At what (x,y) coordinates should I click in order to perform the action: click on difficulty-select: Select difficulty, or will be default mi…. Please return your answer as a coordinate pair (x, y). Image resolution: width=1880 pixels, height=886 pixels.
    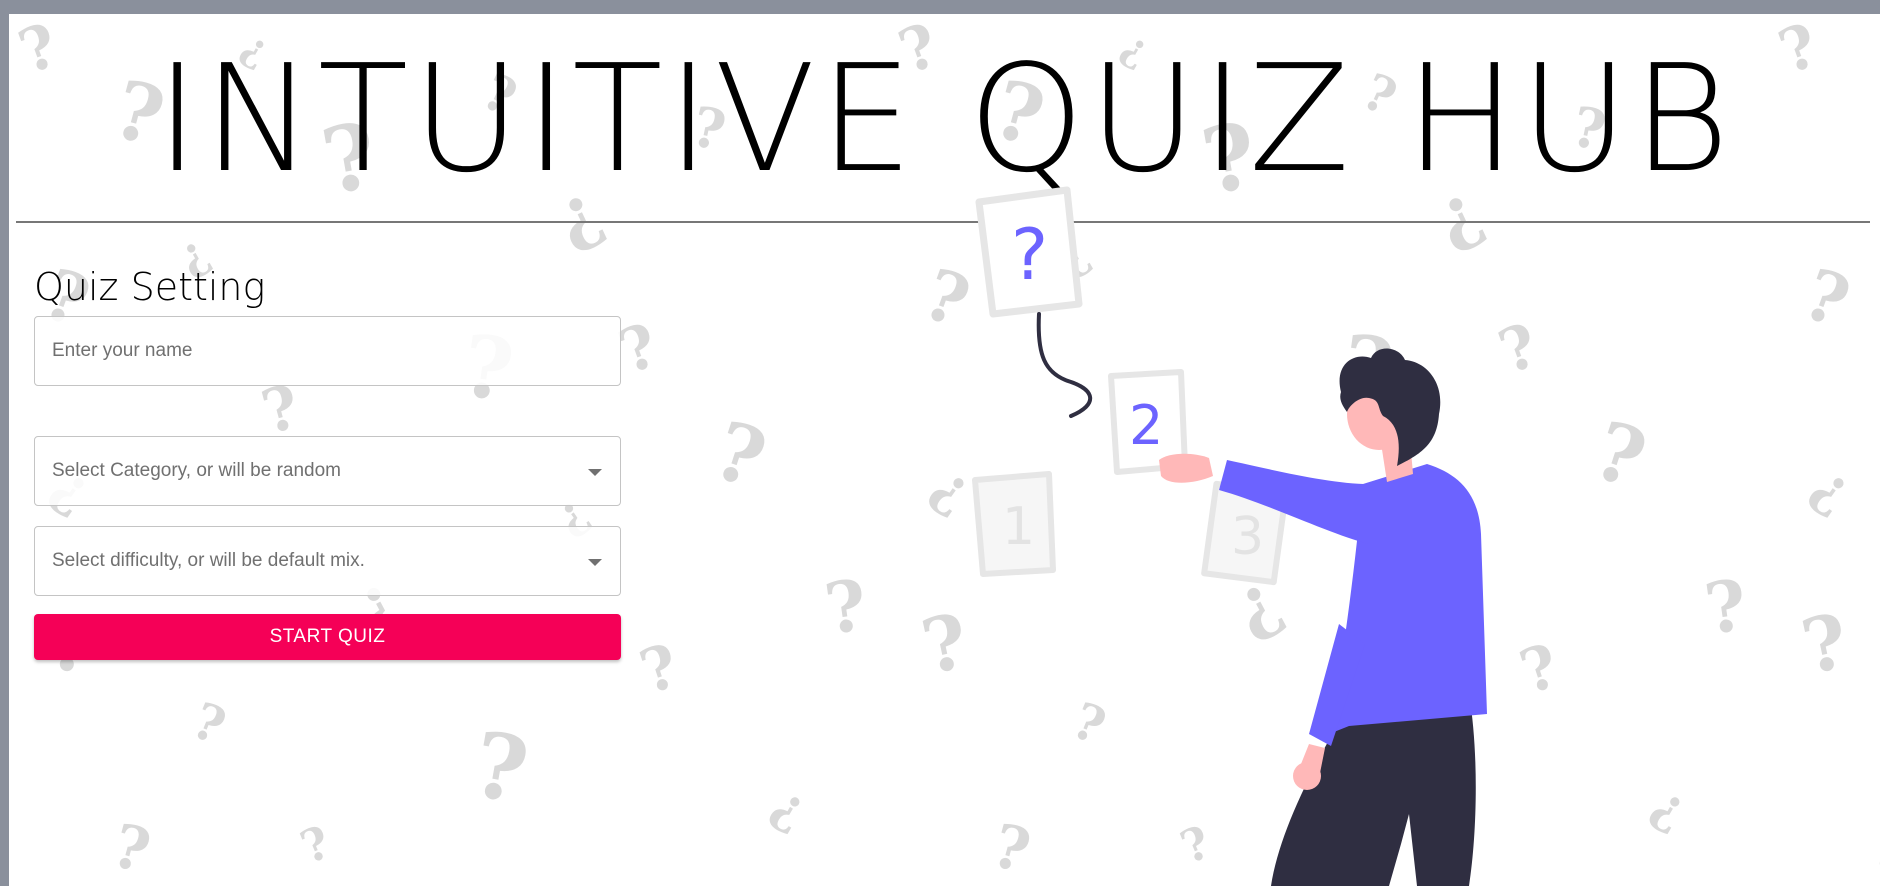
    Looking at the image, I should click on (327, 561).